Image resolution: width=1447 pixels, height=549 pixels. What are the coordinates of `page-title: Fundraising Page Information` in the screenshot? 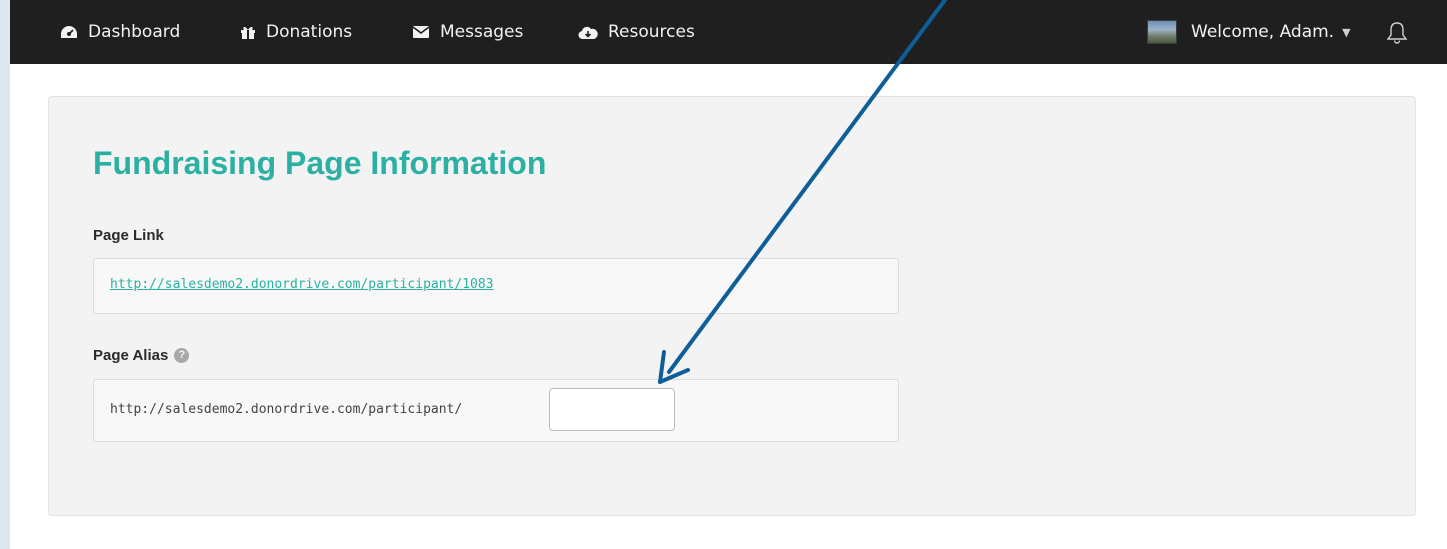 It's located at (320, 163).